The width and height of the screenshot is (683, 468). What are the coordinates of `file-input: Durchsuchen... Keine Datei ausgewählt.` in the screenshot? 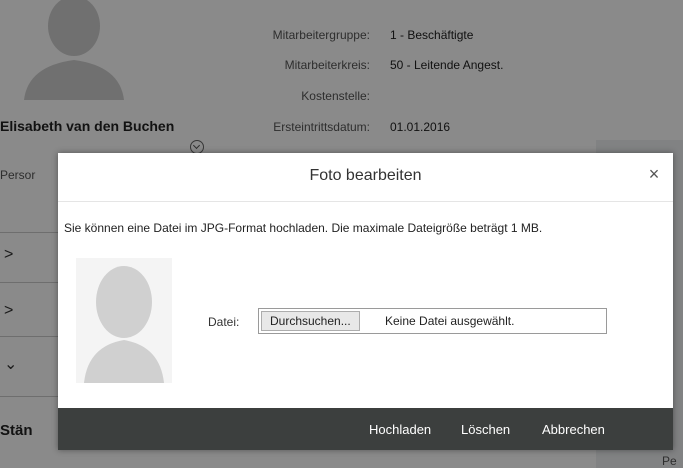 It's located at (432, 321).